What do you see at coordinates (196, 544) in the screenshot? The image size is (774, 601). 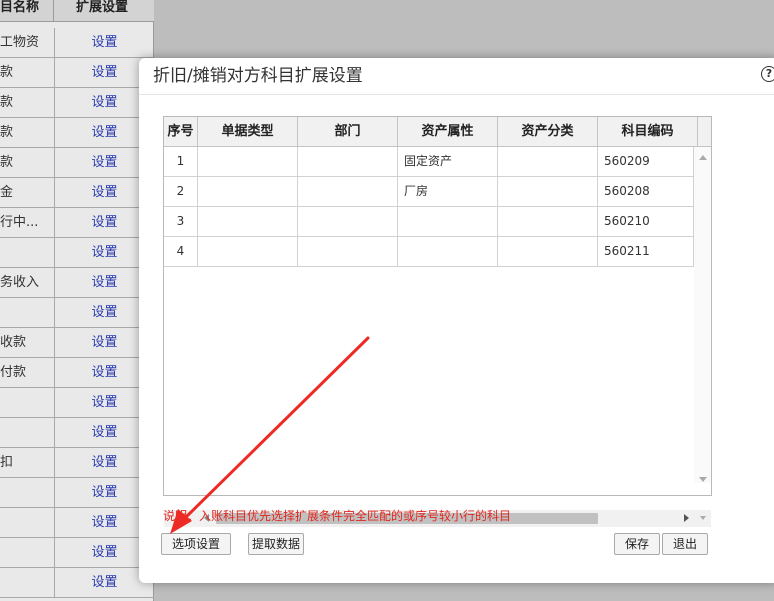 I see `options-settings-button: 选项设置` at bounding box center [196, 544].